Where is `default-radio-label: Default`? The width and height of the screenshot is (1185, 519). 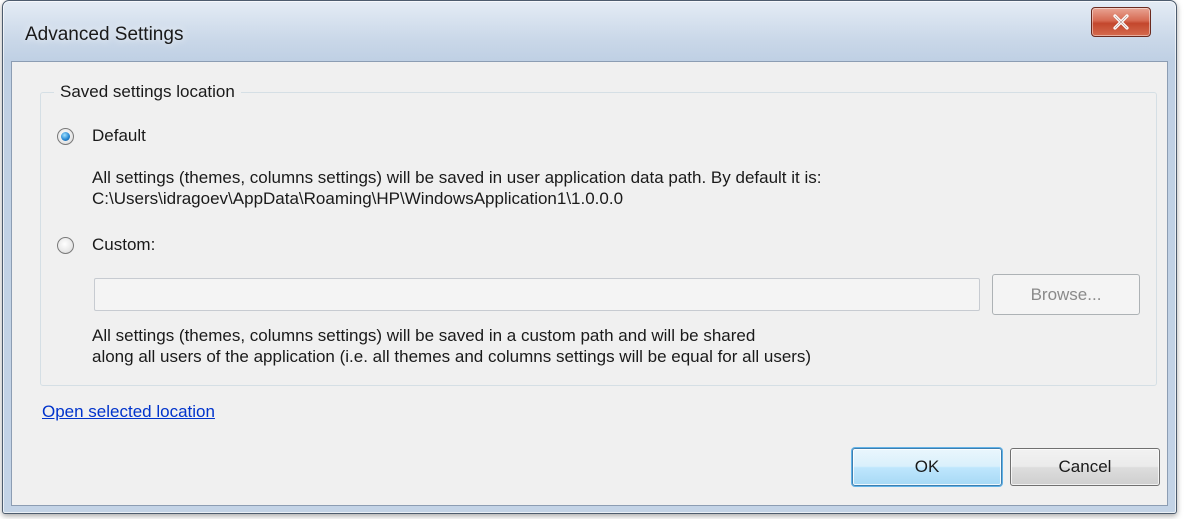 default-radio-label: Default is located at coordinates (119, 136).